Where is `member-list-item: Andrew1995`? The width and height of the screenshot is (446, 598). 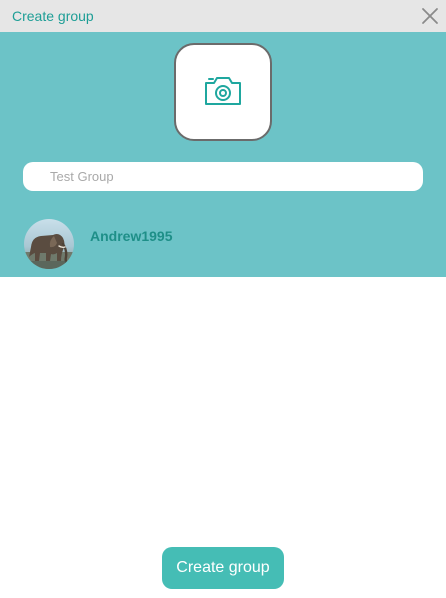
member-list-item: Andrew1995 is located at coordinates (214, 244).